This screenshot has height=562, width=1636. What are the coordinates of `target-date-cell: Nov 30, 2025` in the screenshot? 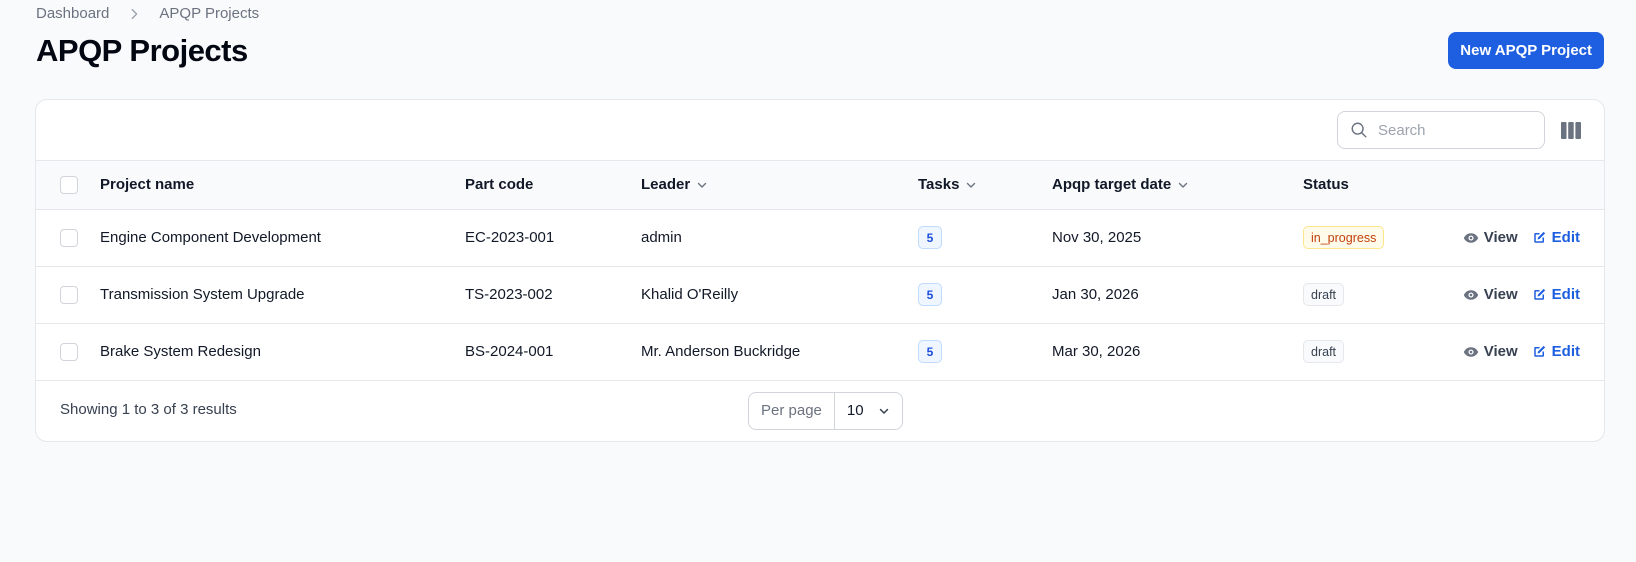 It's located at (1097, 237).